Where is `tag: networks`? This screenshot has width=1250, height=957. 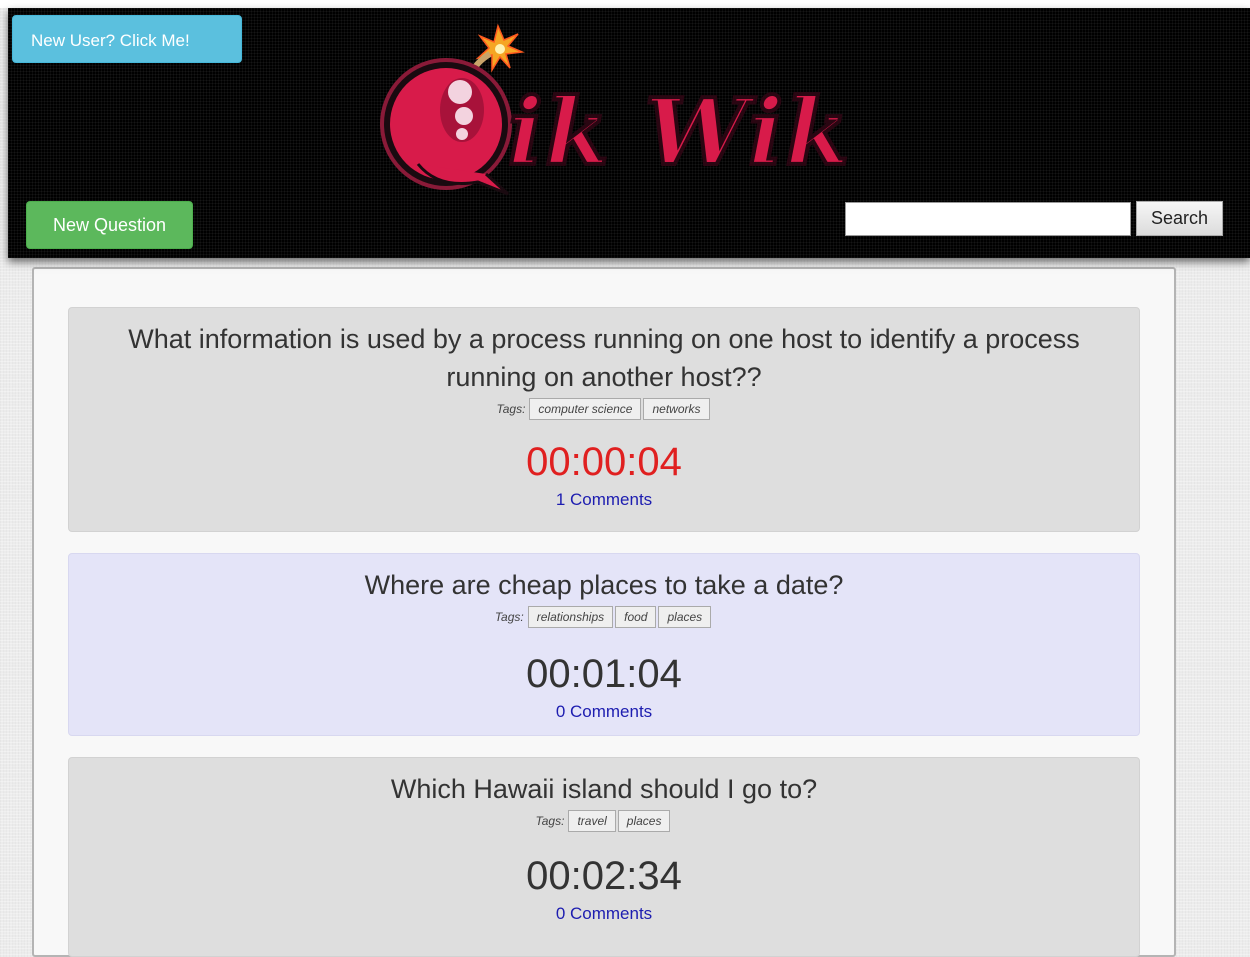 tag: networks is located at coordinates (676, 409).